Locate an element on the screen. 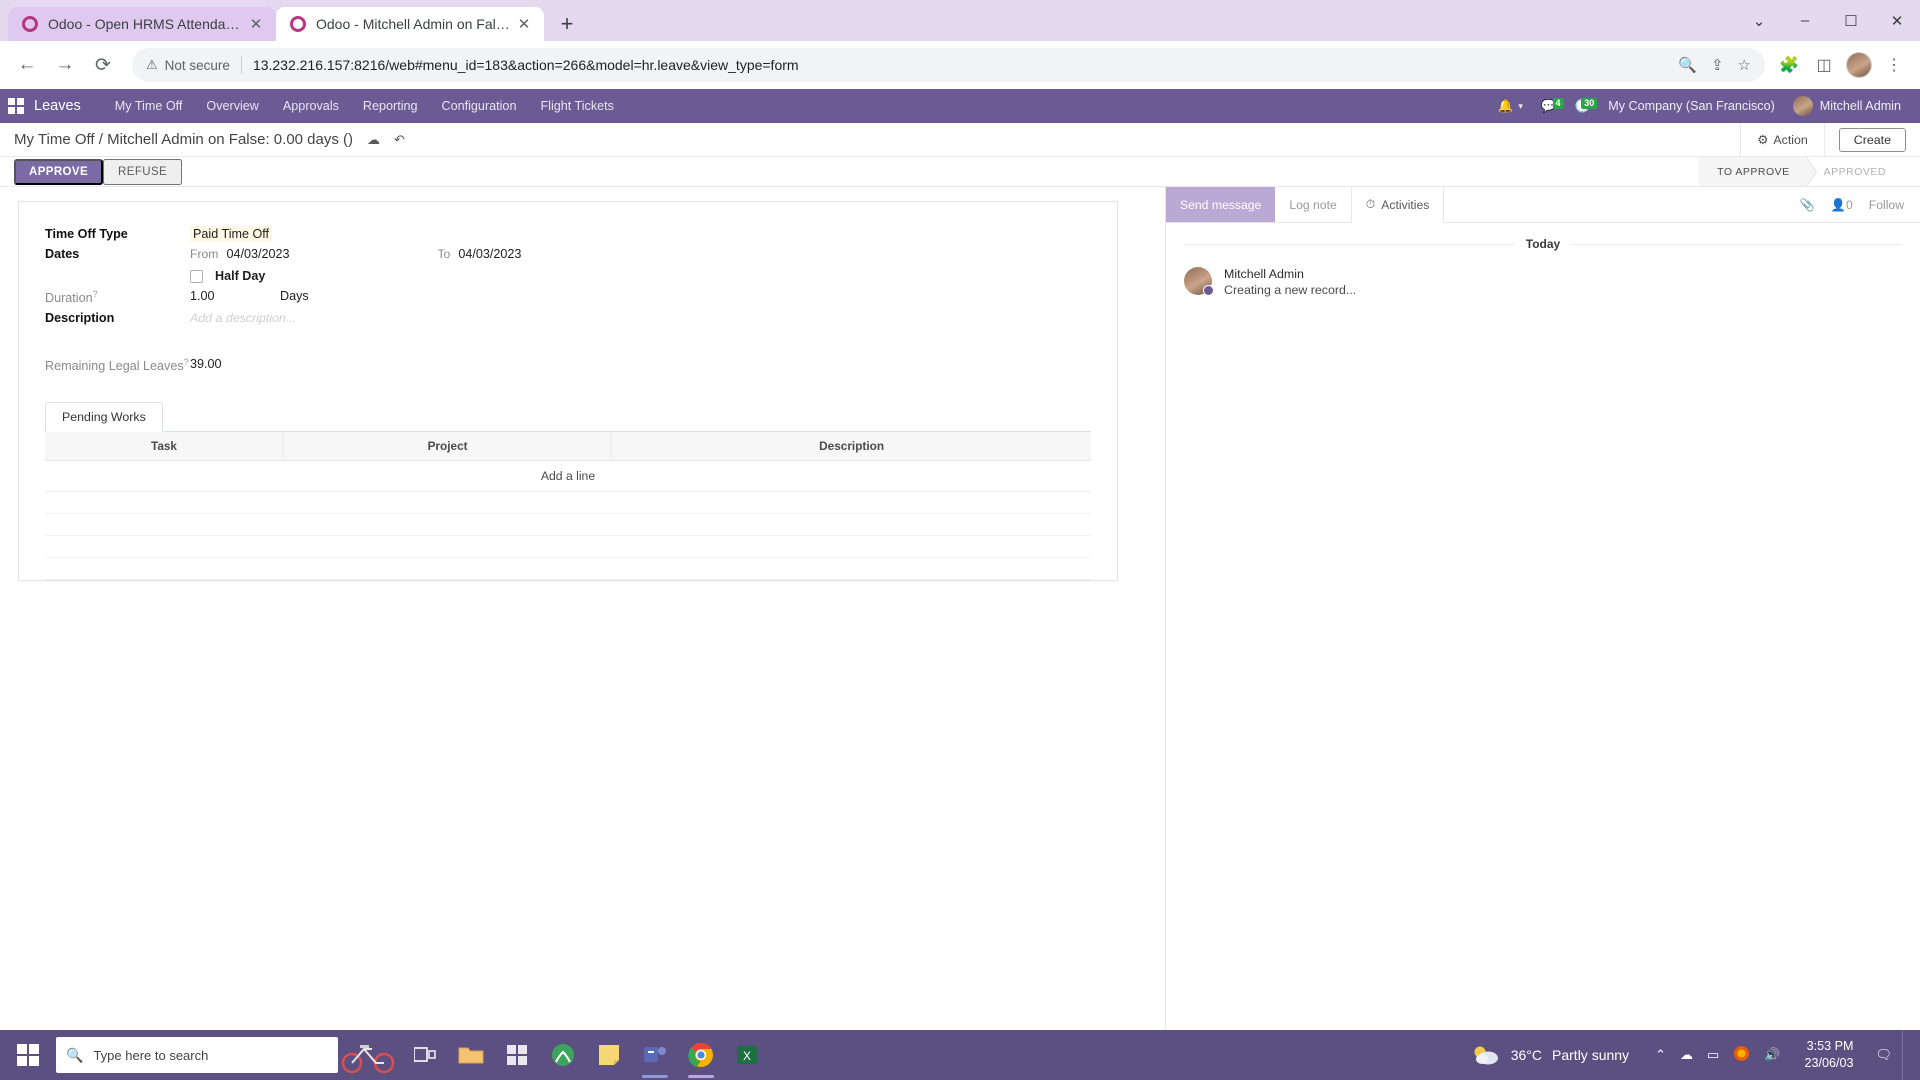  cloud-save-icon: ☁ is located at coordinates (373, 140).